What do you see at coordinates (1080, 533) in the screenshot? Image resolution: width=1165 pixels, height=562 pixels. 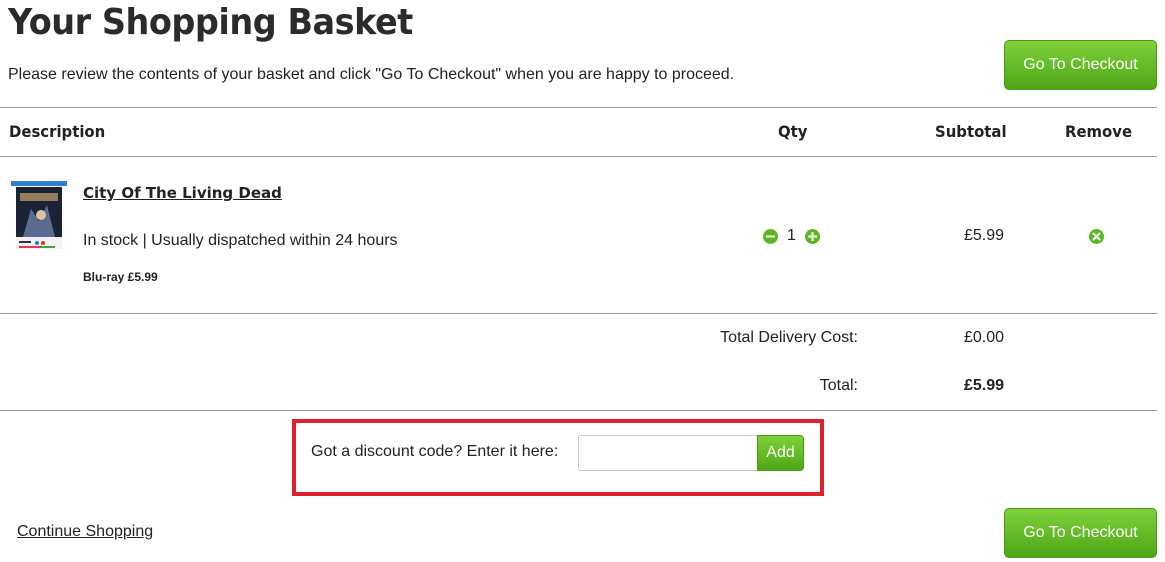 I see `go-to-checkout-button-bottom: Go To Checkout` at bounding box center [1080, 533].